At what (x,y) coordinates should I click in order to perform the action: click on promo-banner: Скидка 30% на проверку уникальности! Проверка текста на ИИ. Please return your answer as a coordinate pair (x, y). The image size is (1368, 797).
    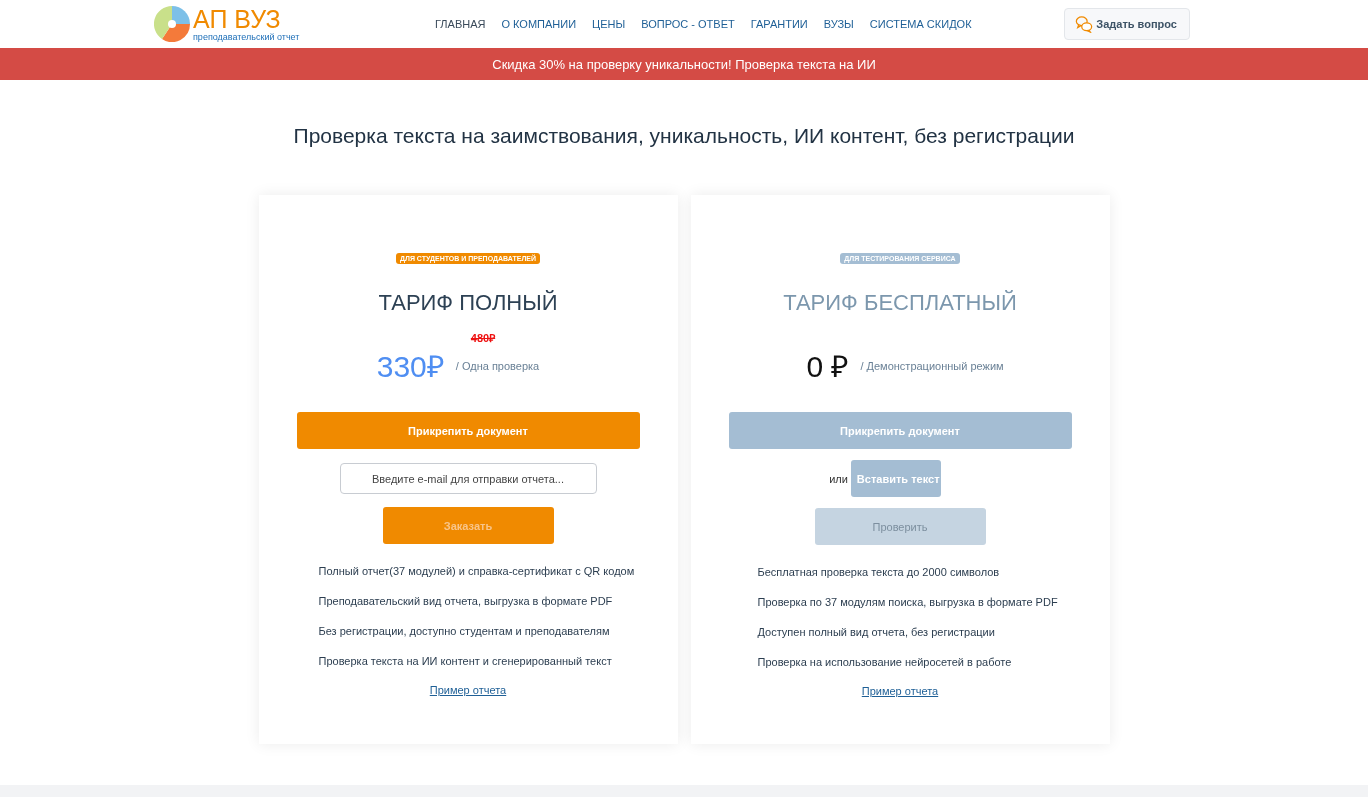
    Looking at the image, I should click on (684, 64).